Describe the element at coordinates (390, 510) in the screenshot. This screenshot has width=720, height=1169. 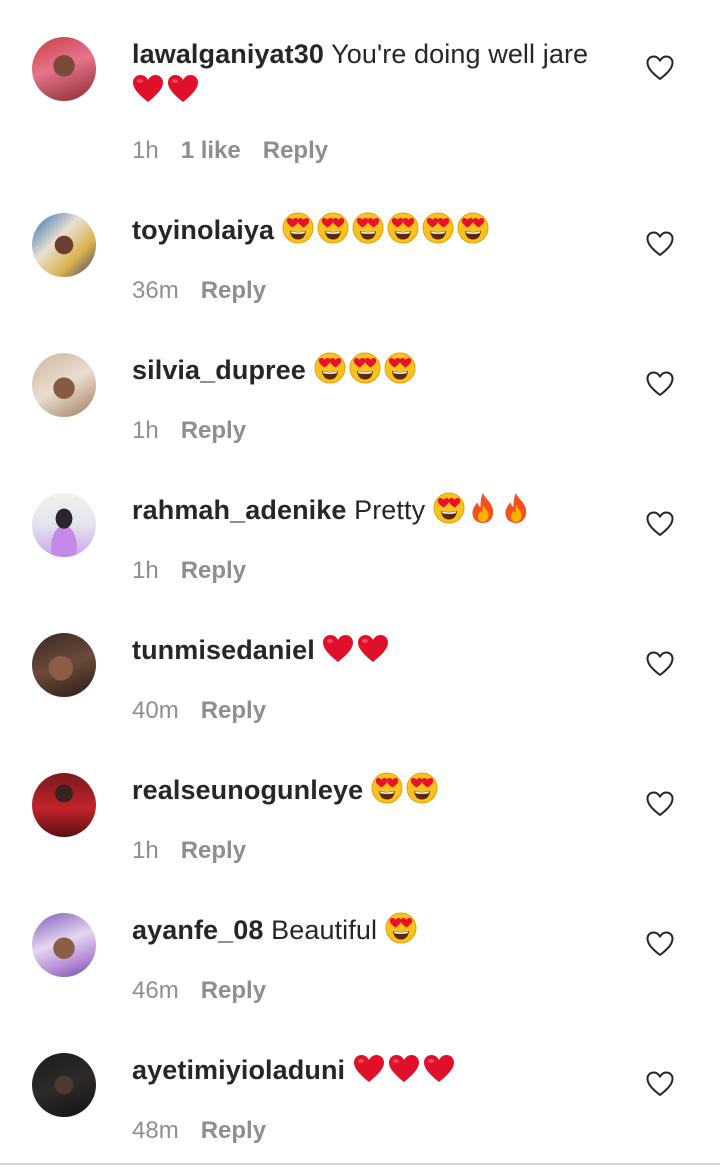
I see `comment-text: Pretty` at that location.